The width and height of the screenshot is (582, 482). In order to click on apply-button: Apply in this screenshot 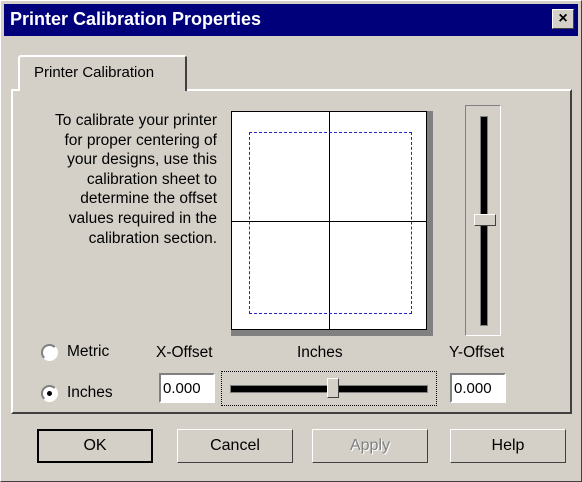, I will do `click(370, 446)`.